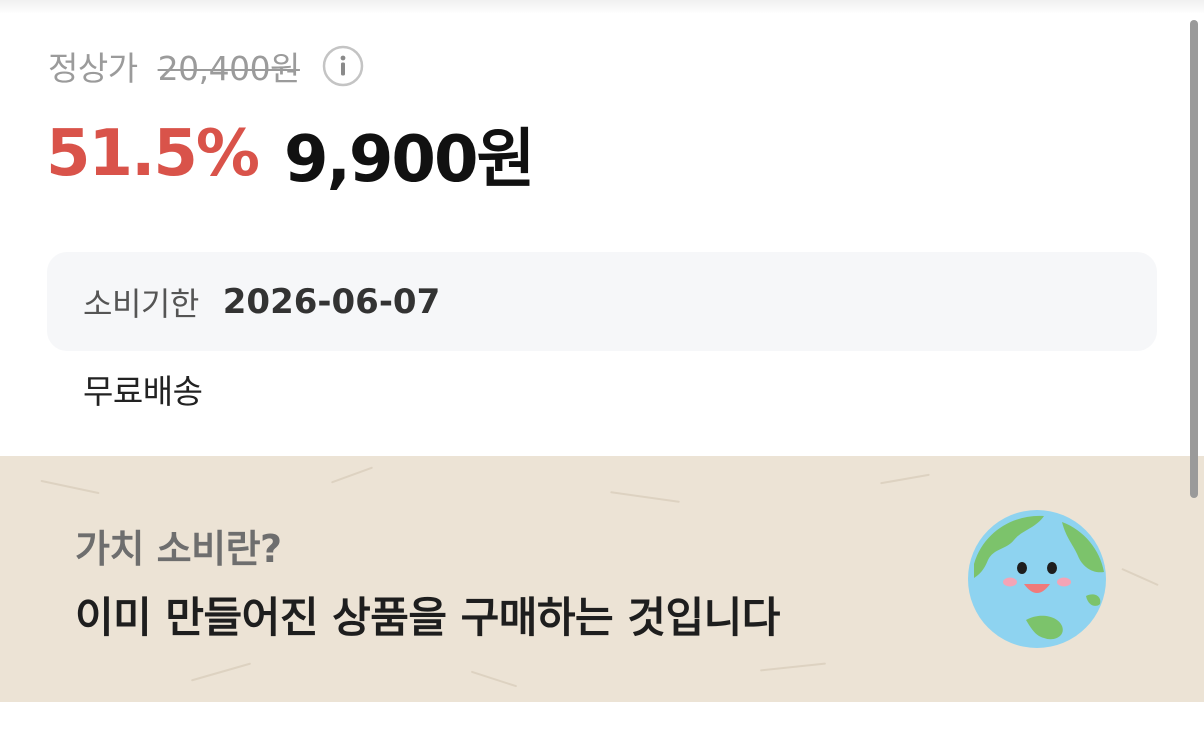 The image size is (1204, 743). I want to click on banner-answer: 이미 만들어진 상품을 구매하는 것입니다, so click(427, 617).